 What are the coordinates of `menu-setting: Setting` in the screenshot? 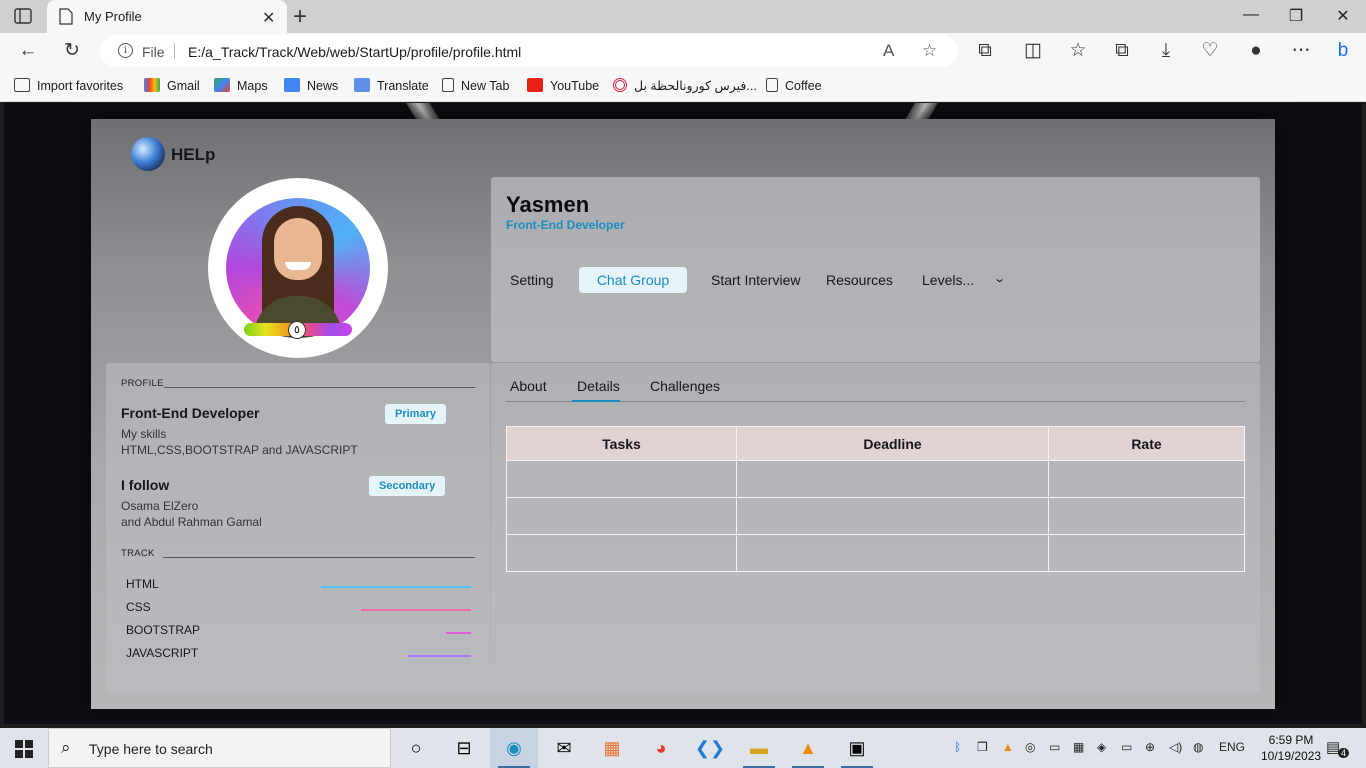 It's located at (532, 280).